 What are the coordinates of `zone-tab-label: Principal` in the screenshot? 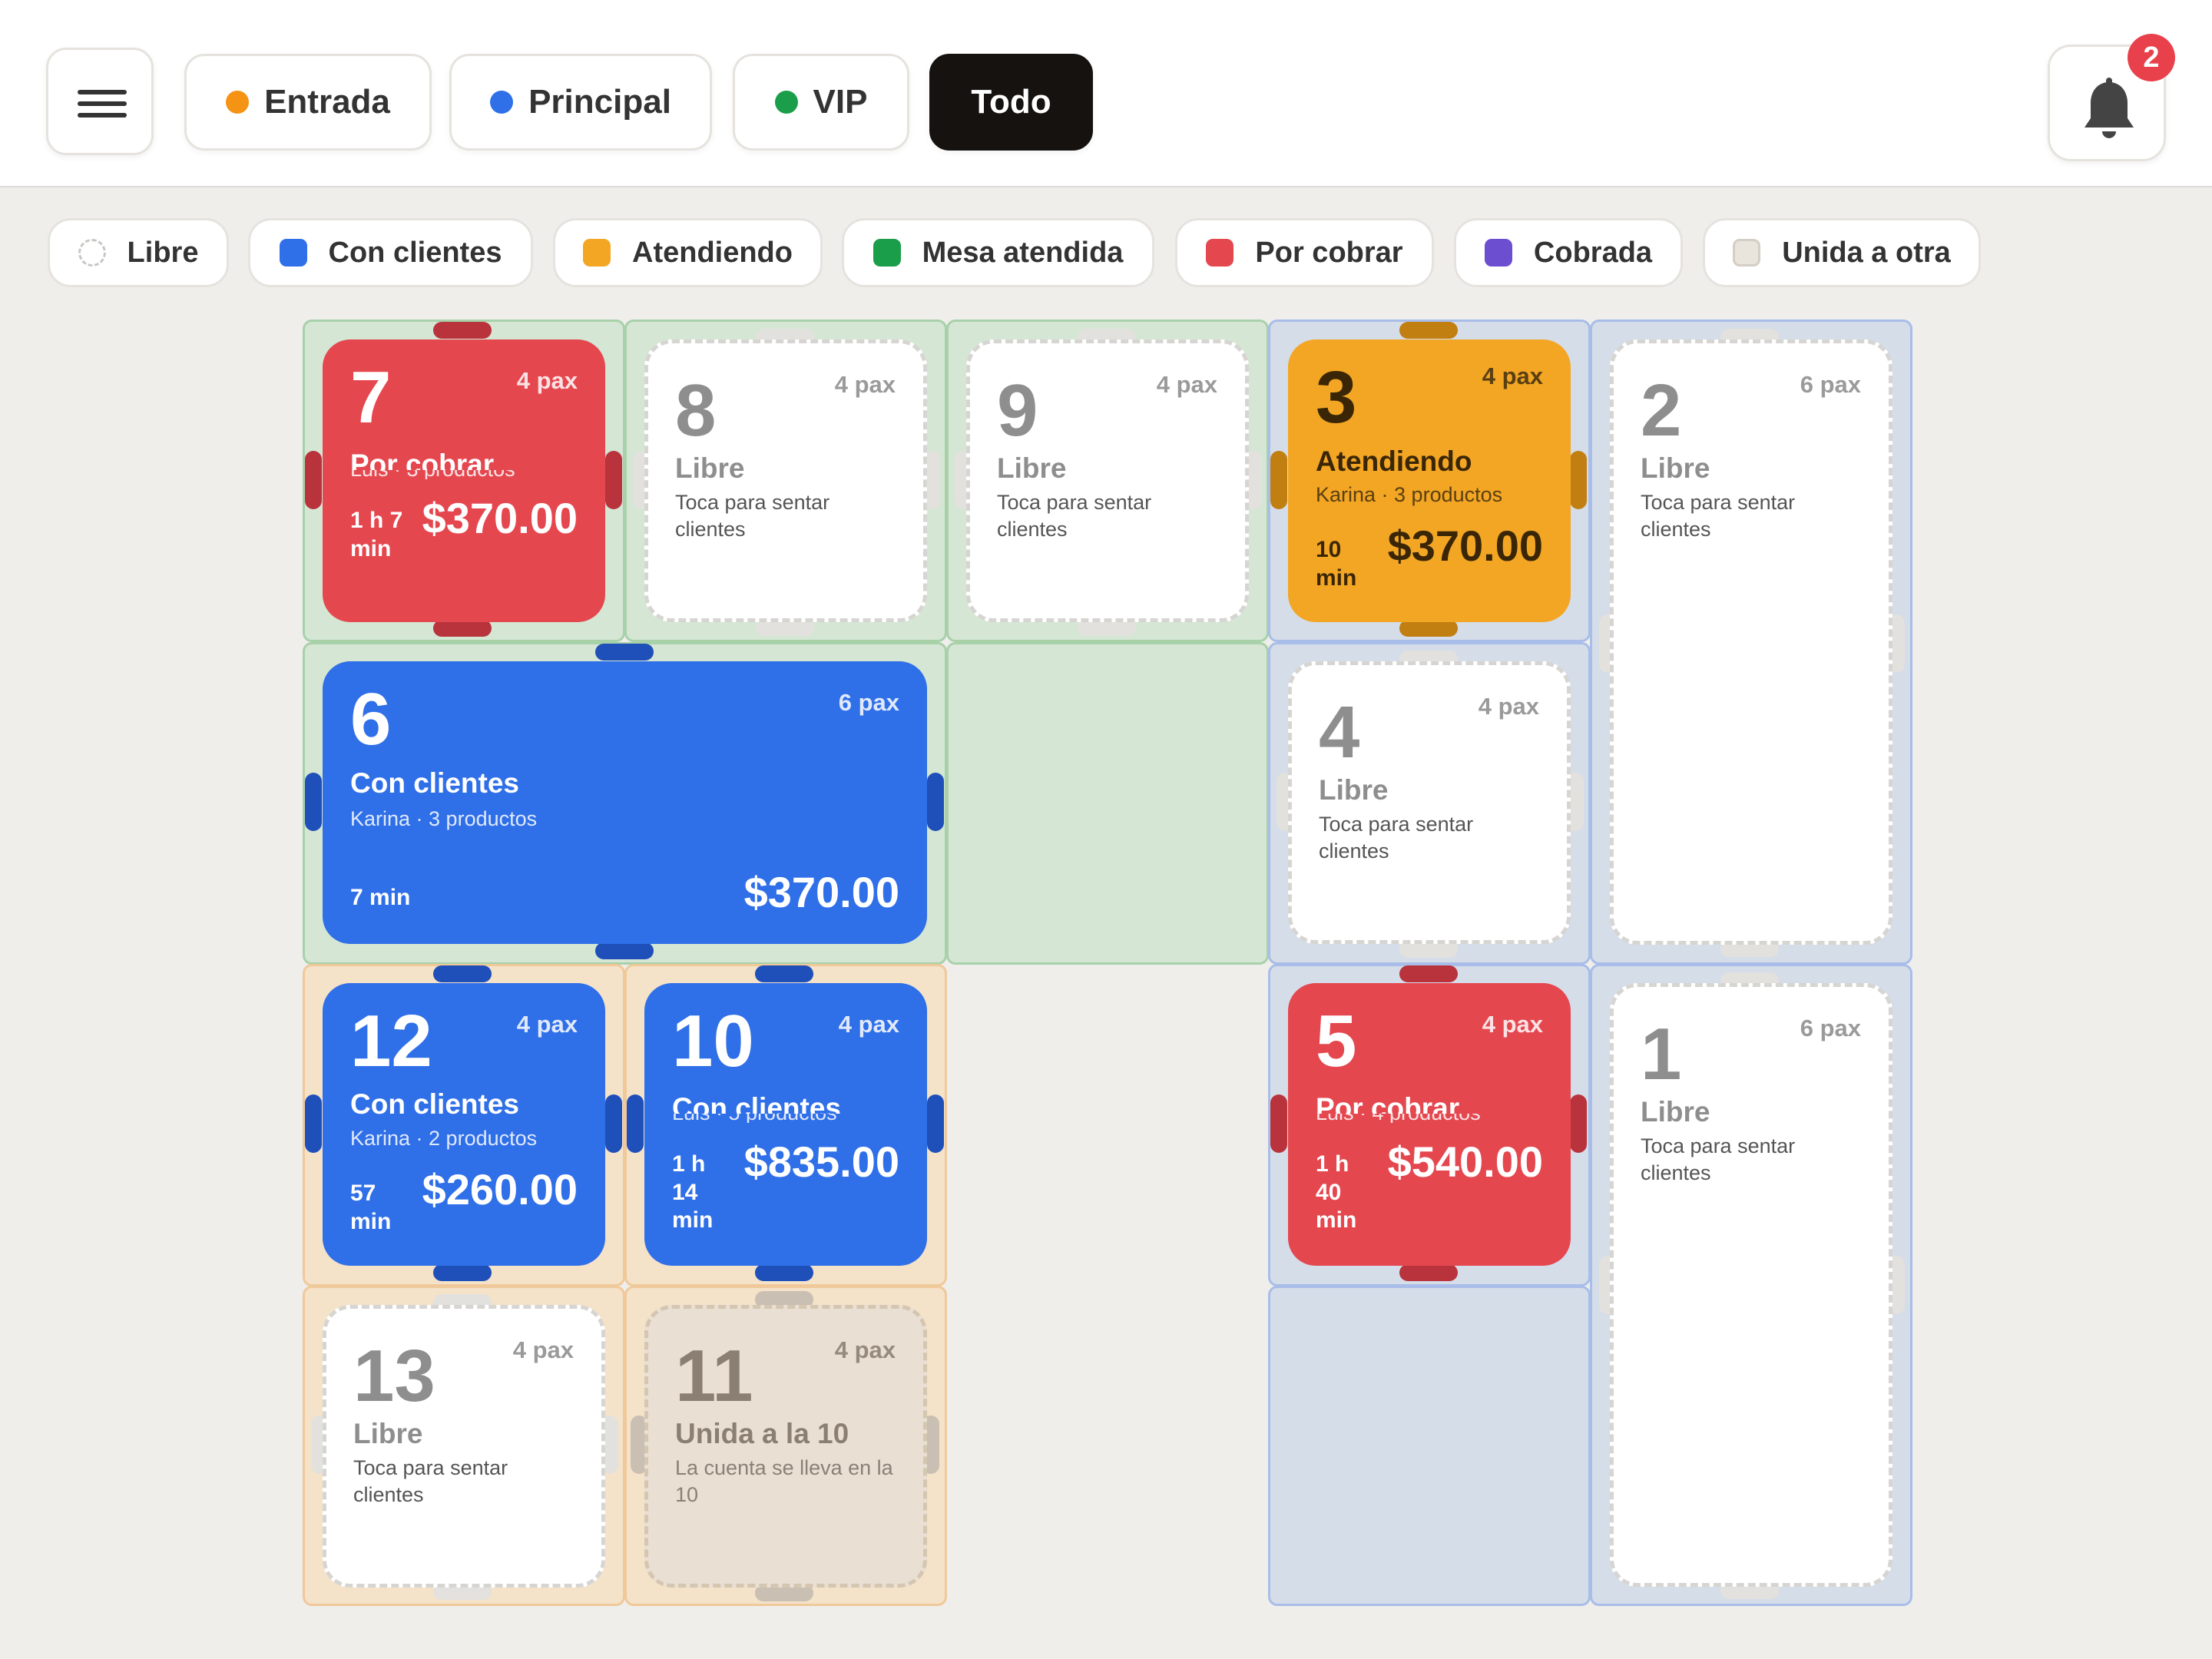 It's located at (600, 102).